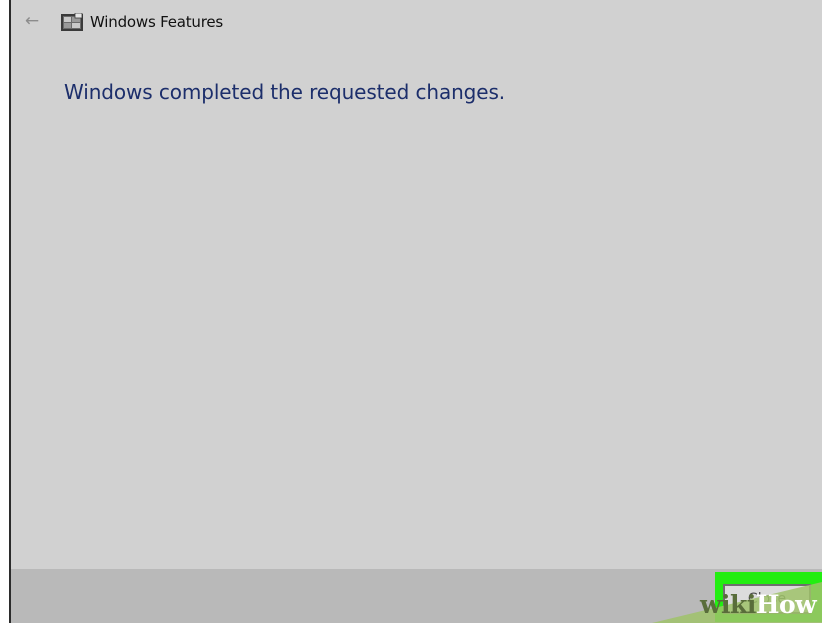 This screenshot has width=822, height=623. I want to click on completion-message: Windows completed the requested changes., so click(285, 92).